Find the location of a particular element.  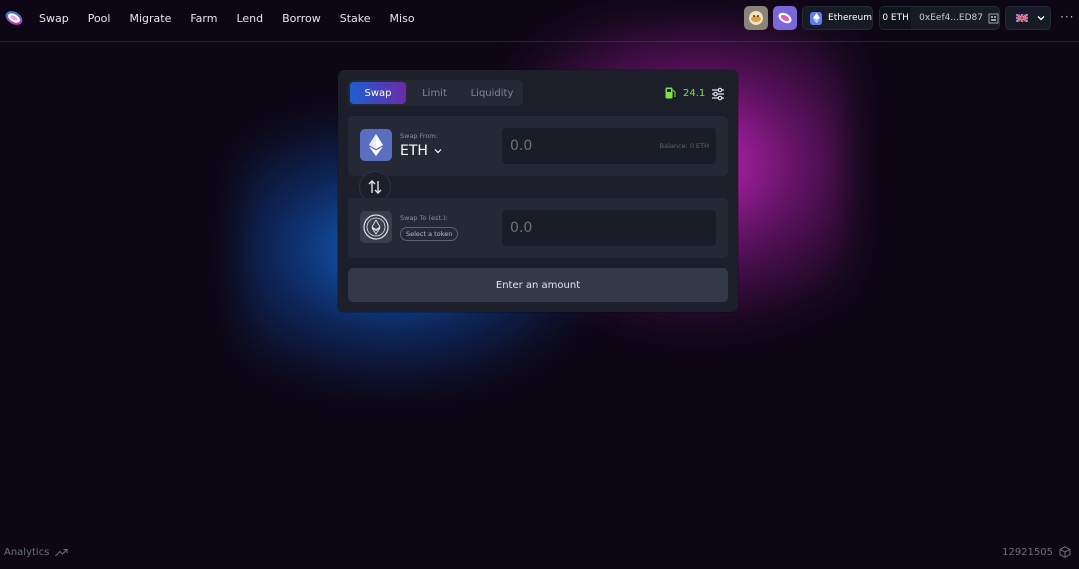

uk-flag-icon is located at coordinates (1022, 18).